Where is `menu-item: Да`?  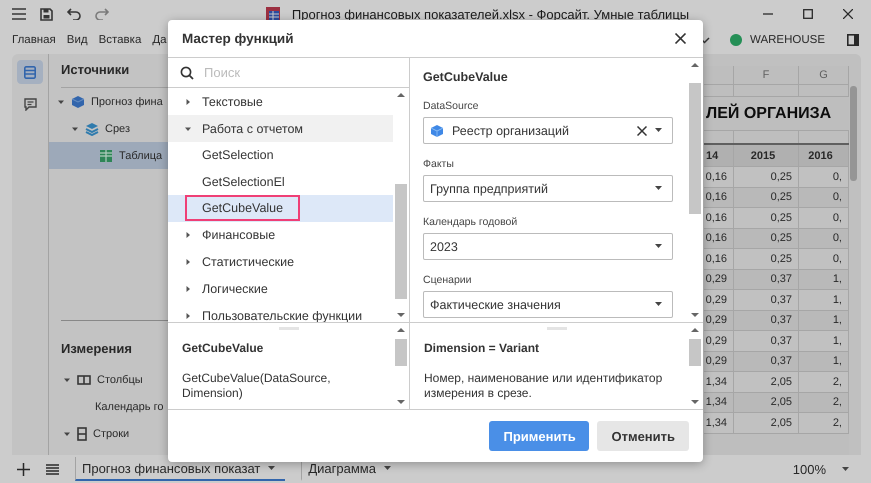
menu-item: Да is located at coordinates (159, 40).